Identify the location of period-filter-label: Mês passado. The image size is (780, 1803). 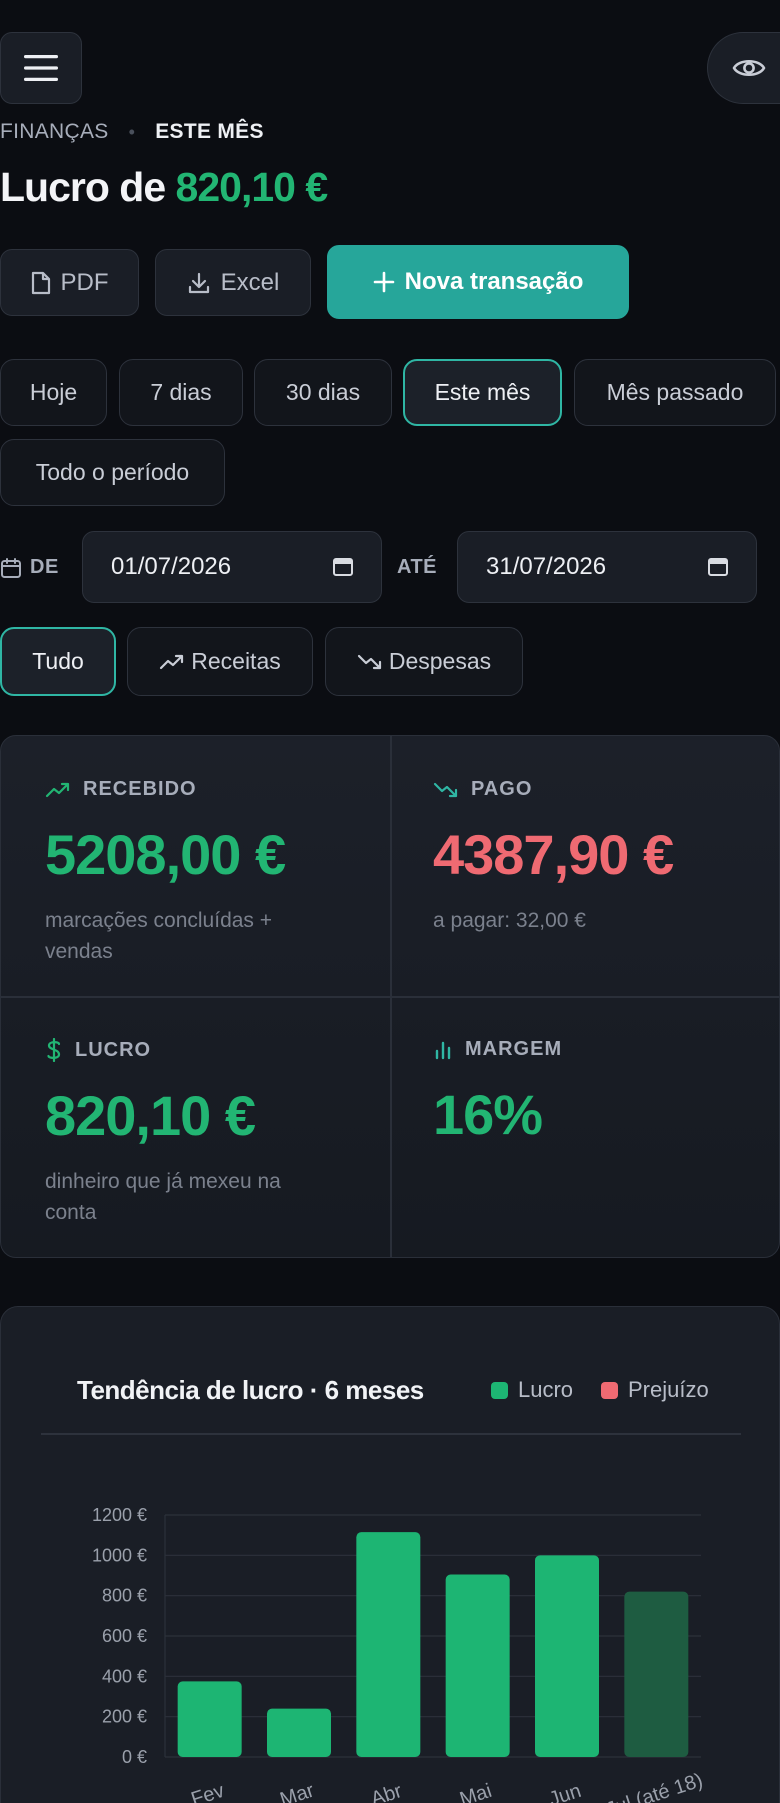
(675, 392).